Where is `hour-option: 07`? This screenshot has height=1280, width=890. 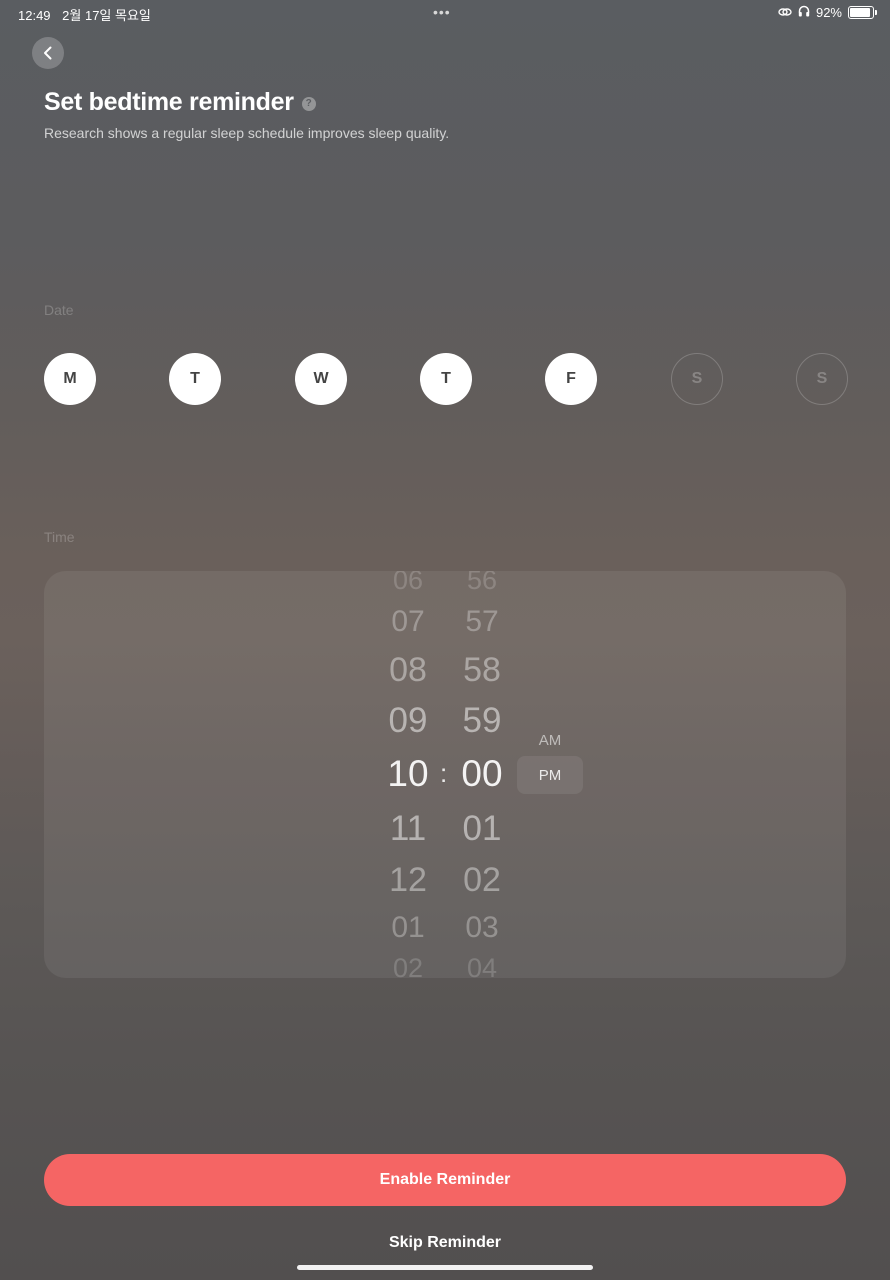
hour-option: 07 is located at coordinates (408, 622).